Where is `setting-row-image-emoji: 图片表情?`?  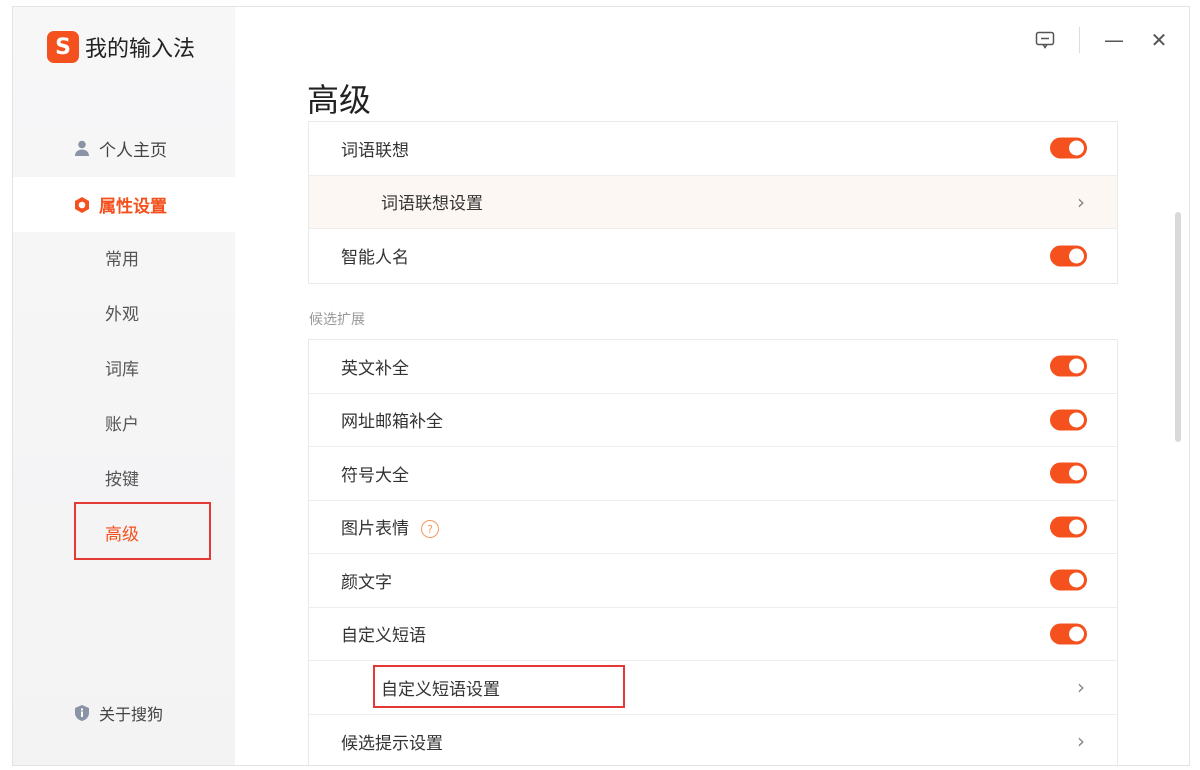
setting-row-image-emoji: 图片表情? is located at coordinates (713, 527).